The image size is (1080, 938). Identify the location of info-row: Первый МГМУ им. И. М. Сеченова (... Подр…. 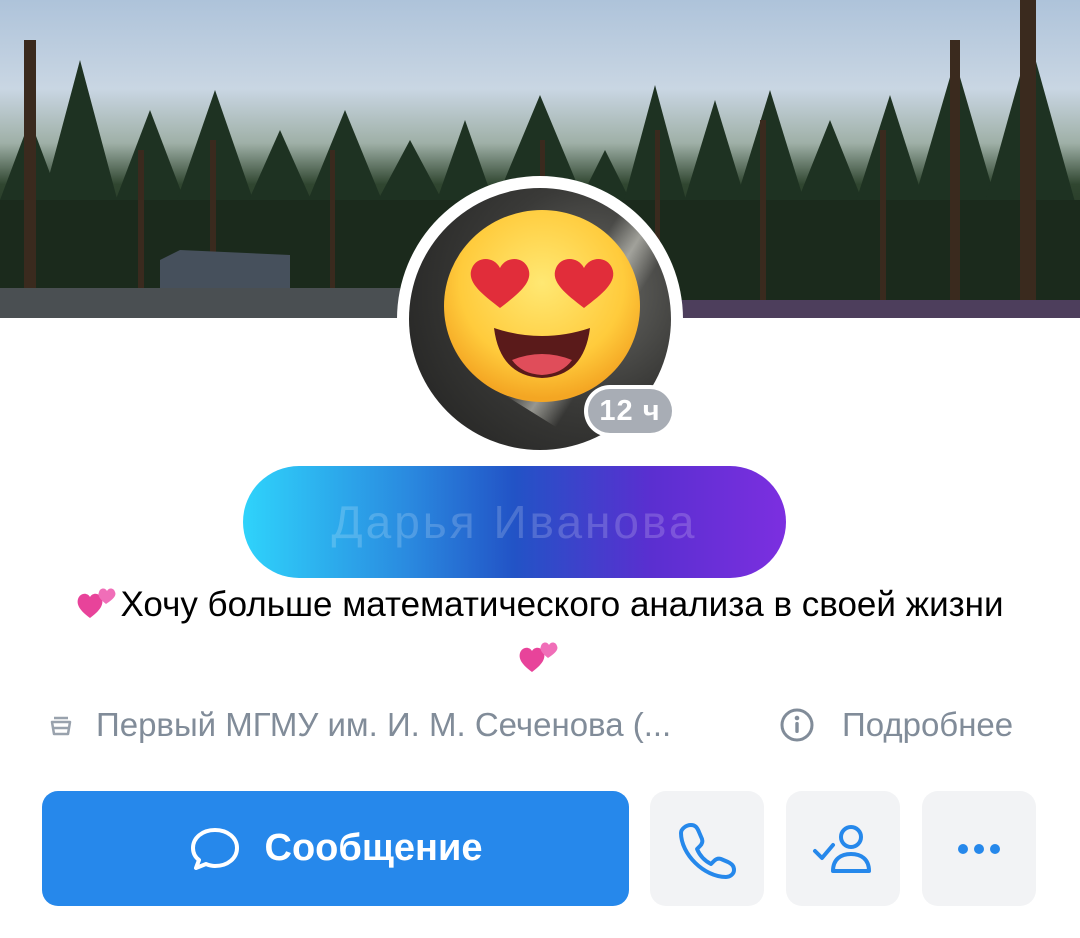
(548, 725).